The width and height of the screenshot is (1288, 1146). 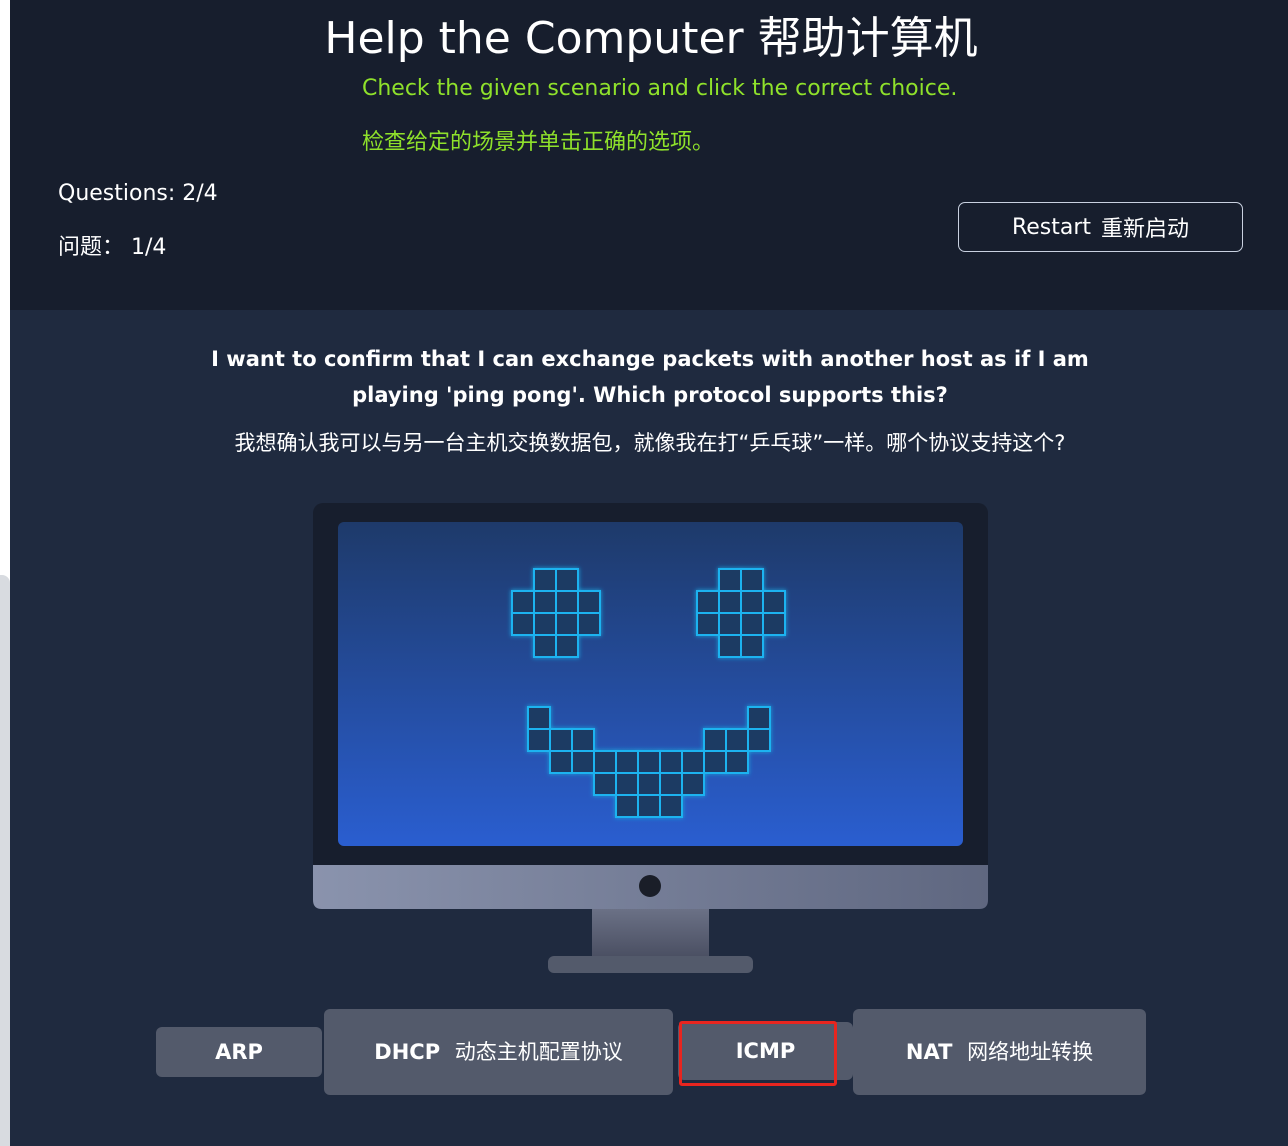 What do you see at coordinates (407, 1052) in the screenshot?
I see `choice-dhcp-label-en: DHCP` at bounding box center [407, 1052].